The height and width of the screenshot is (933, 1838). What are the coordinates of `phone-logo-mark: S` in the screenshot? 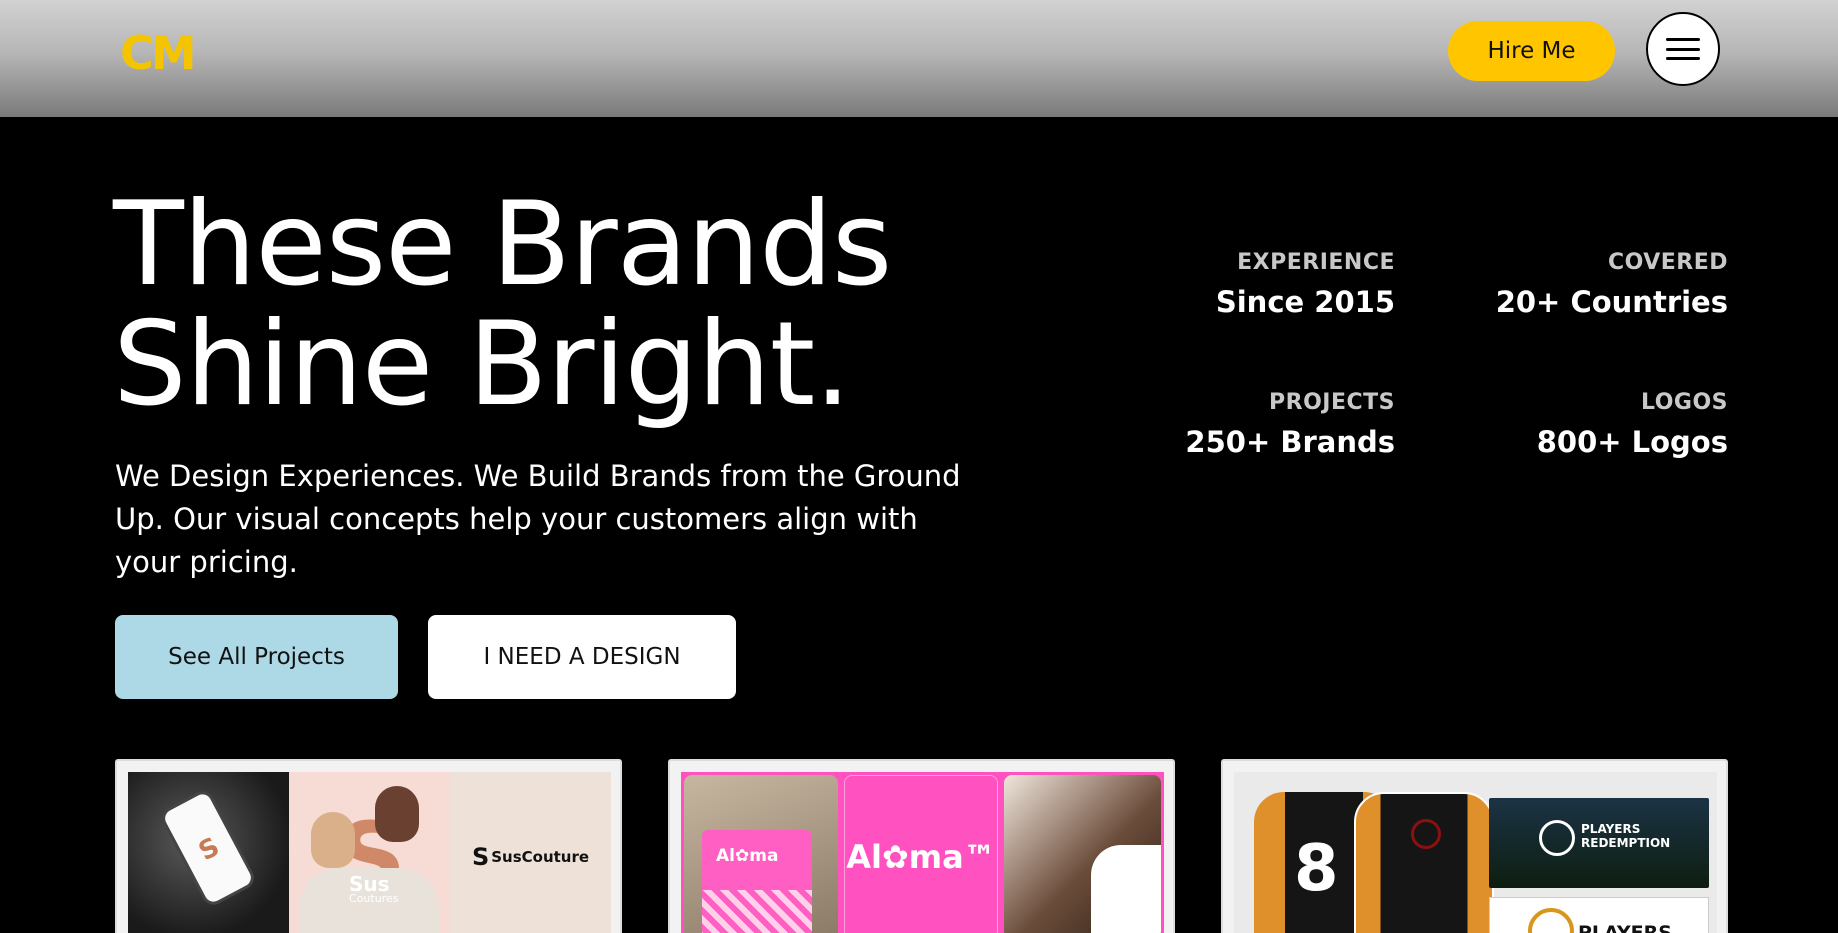 It's located at (209, 849).